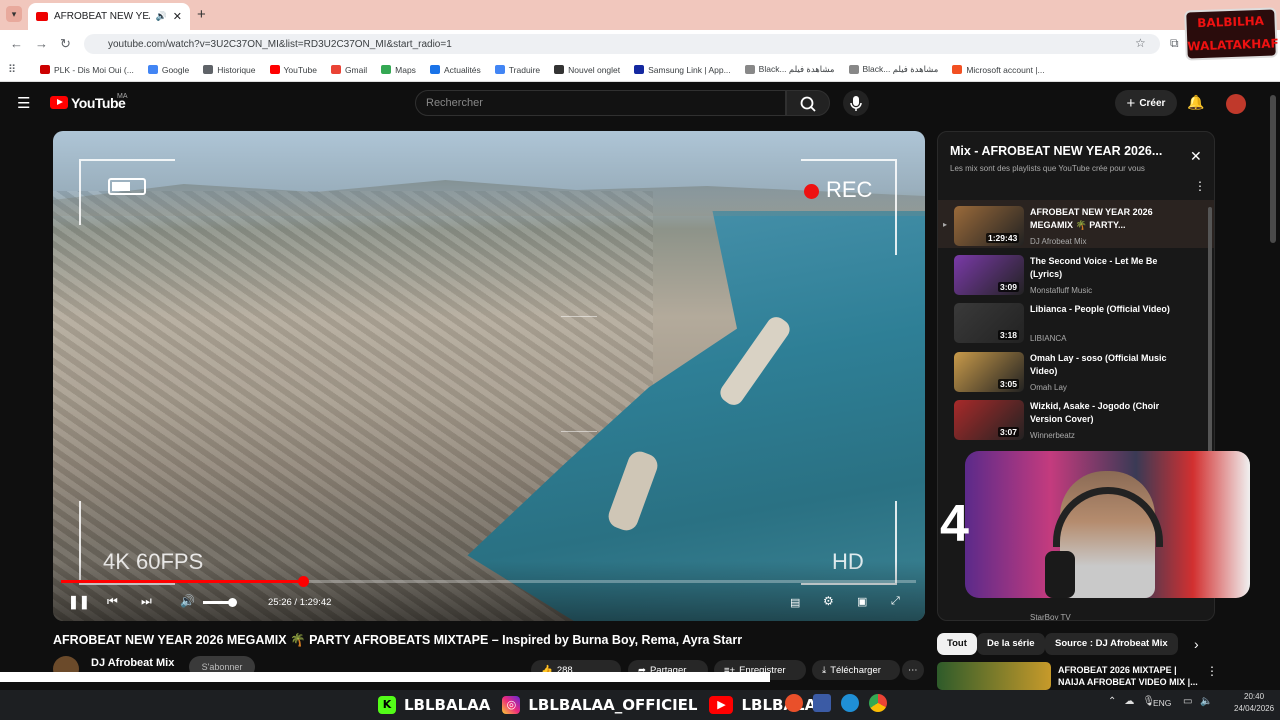 The width and height of the screenshot is (1280, 720). What do you see at coordinates (1100, 309) in the screenshot?
I see `playlist-item-title: Libianca - People (Official Video)` at bounding box center [1100, 309].